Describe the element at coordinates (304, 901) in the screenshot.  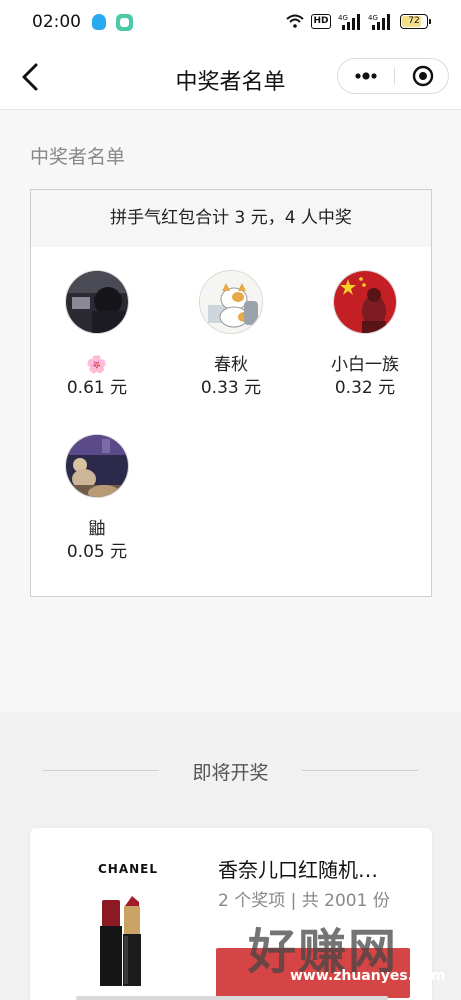
I see `prize-meta: 2 个奖项 | 共 2001 份` at that location.